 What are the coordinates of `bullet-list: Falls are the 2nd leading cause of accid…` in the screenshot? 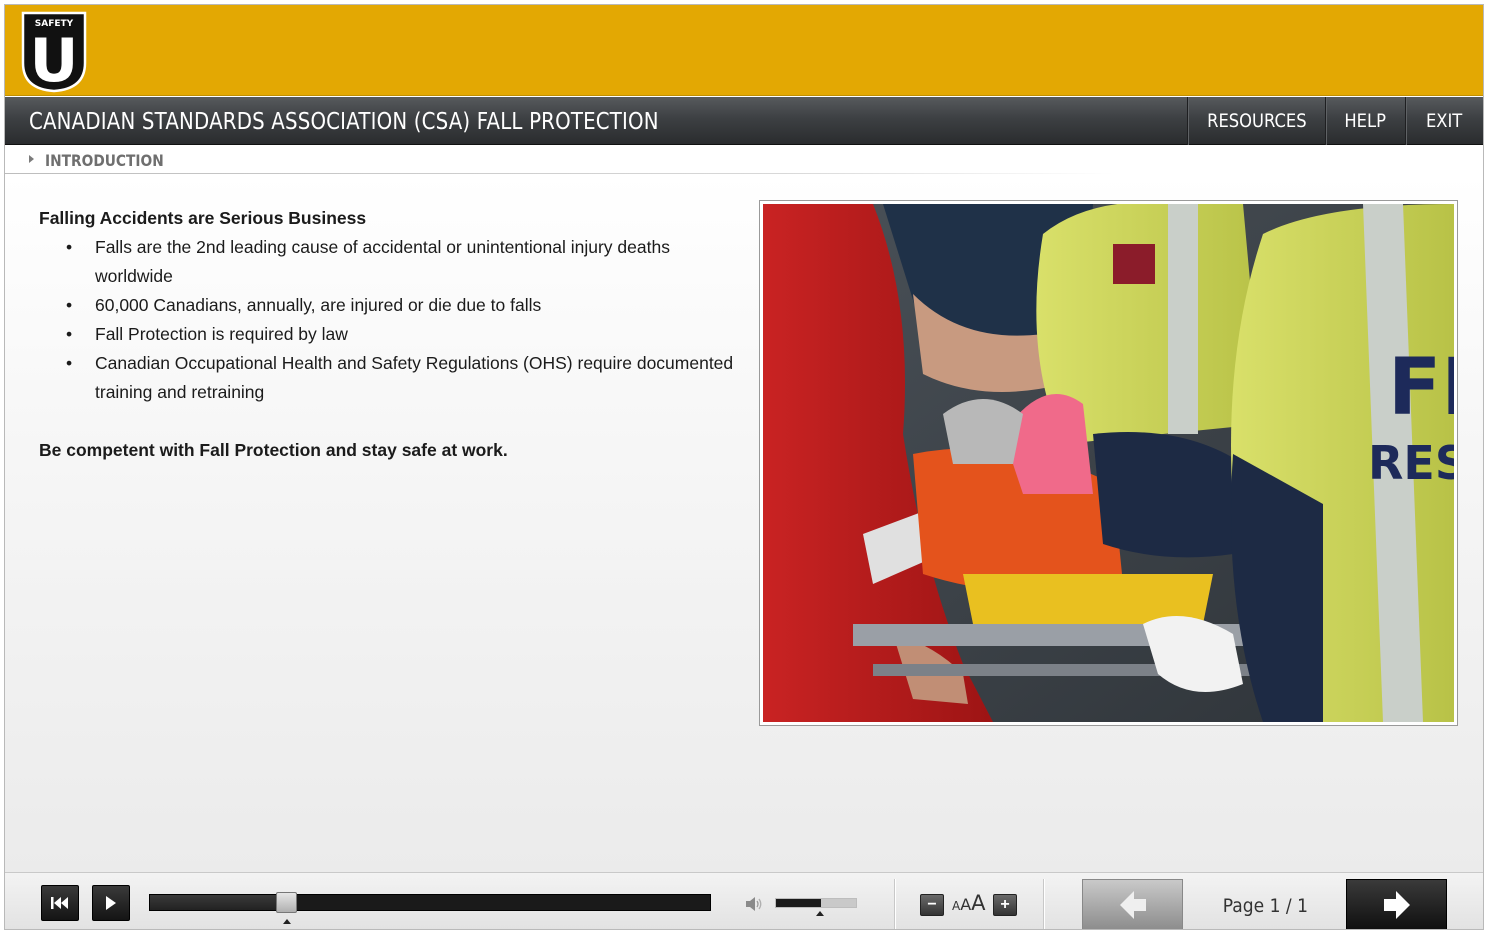 It's located at (402, 320).